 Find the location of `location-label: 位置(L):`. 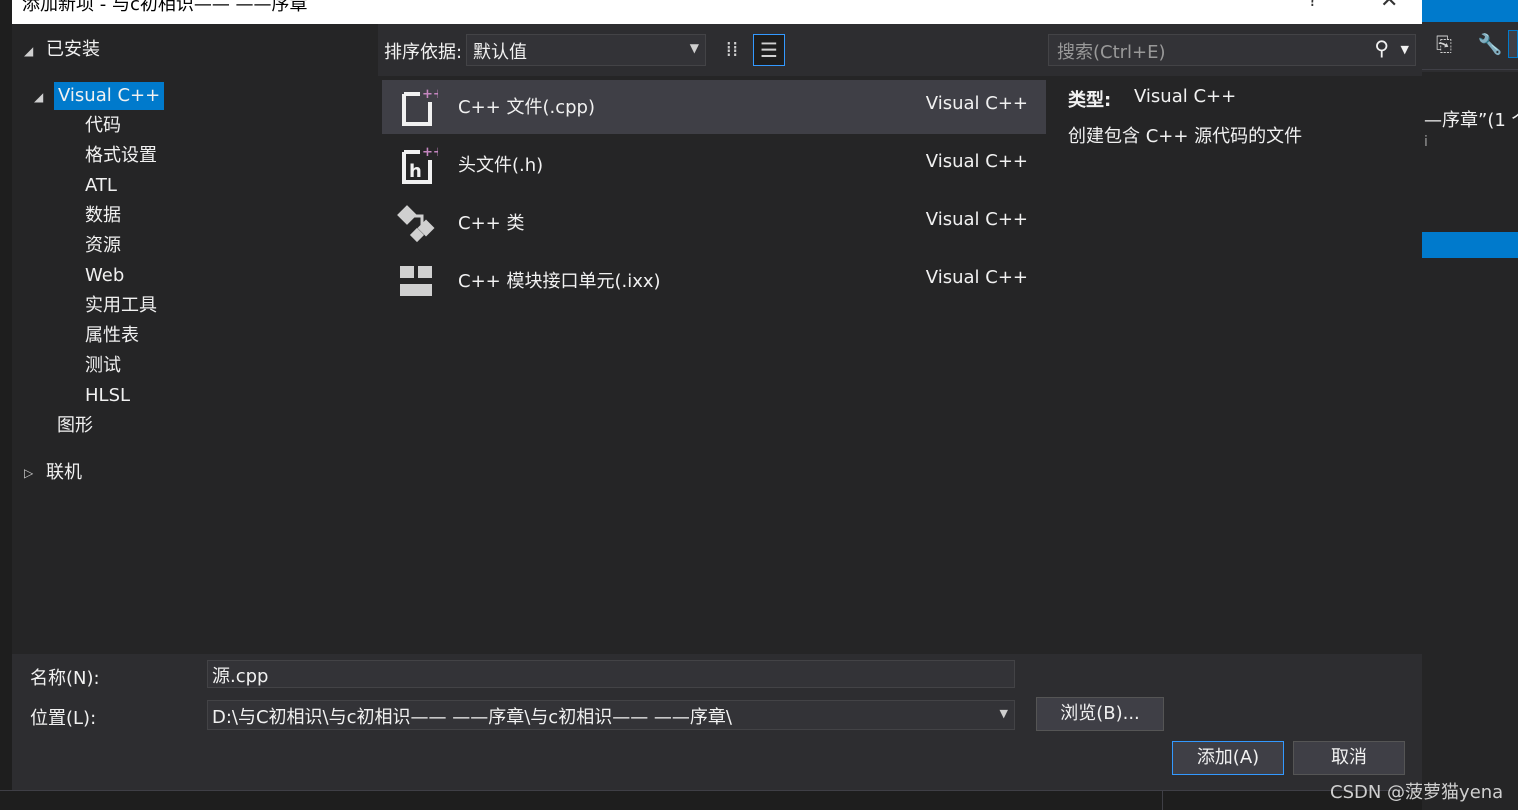

location-label: 位置(L): is located at coordinates (63, 718).